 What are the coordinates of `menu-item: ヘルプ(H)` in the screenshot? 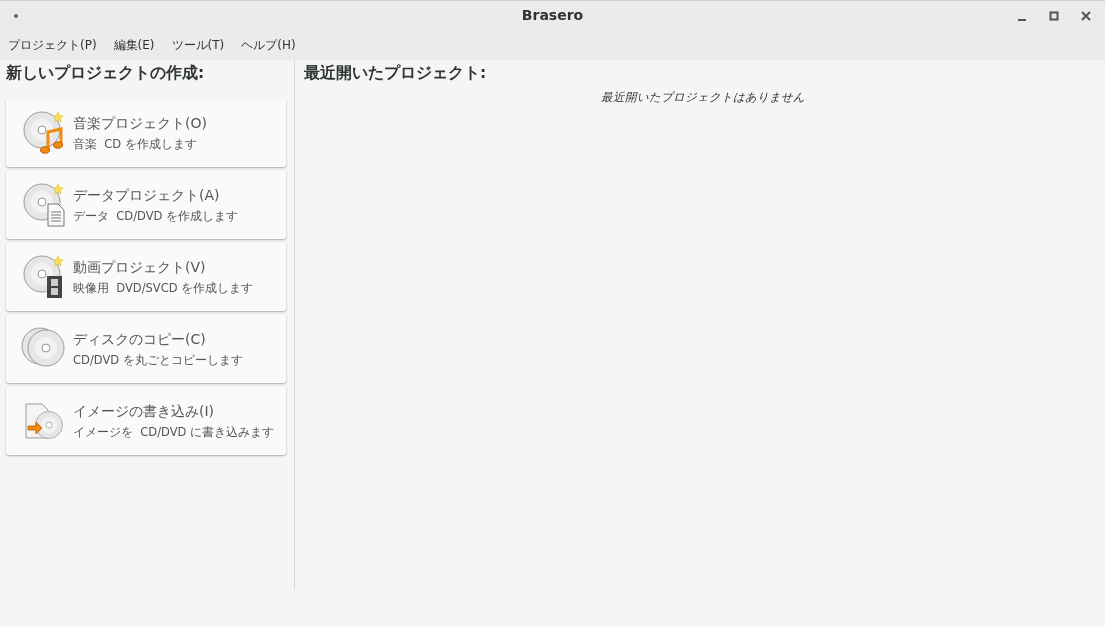 It's located at (268, 45).